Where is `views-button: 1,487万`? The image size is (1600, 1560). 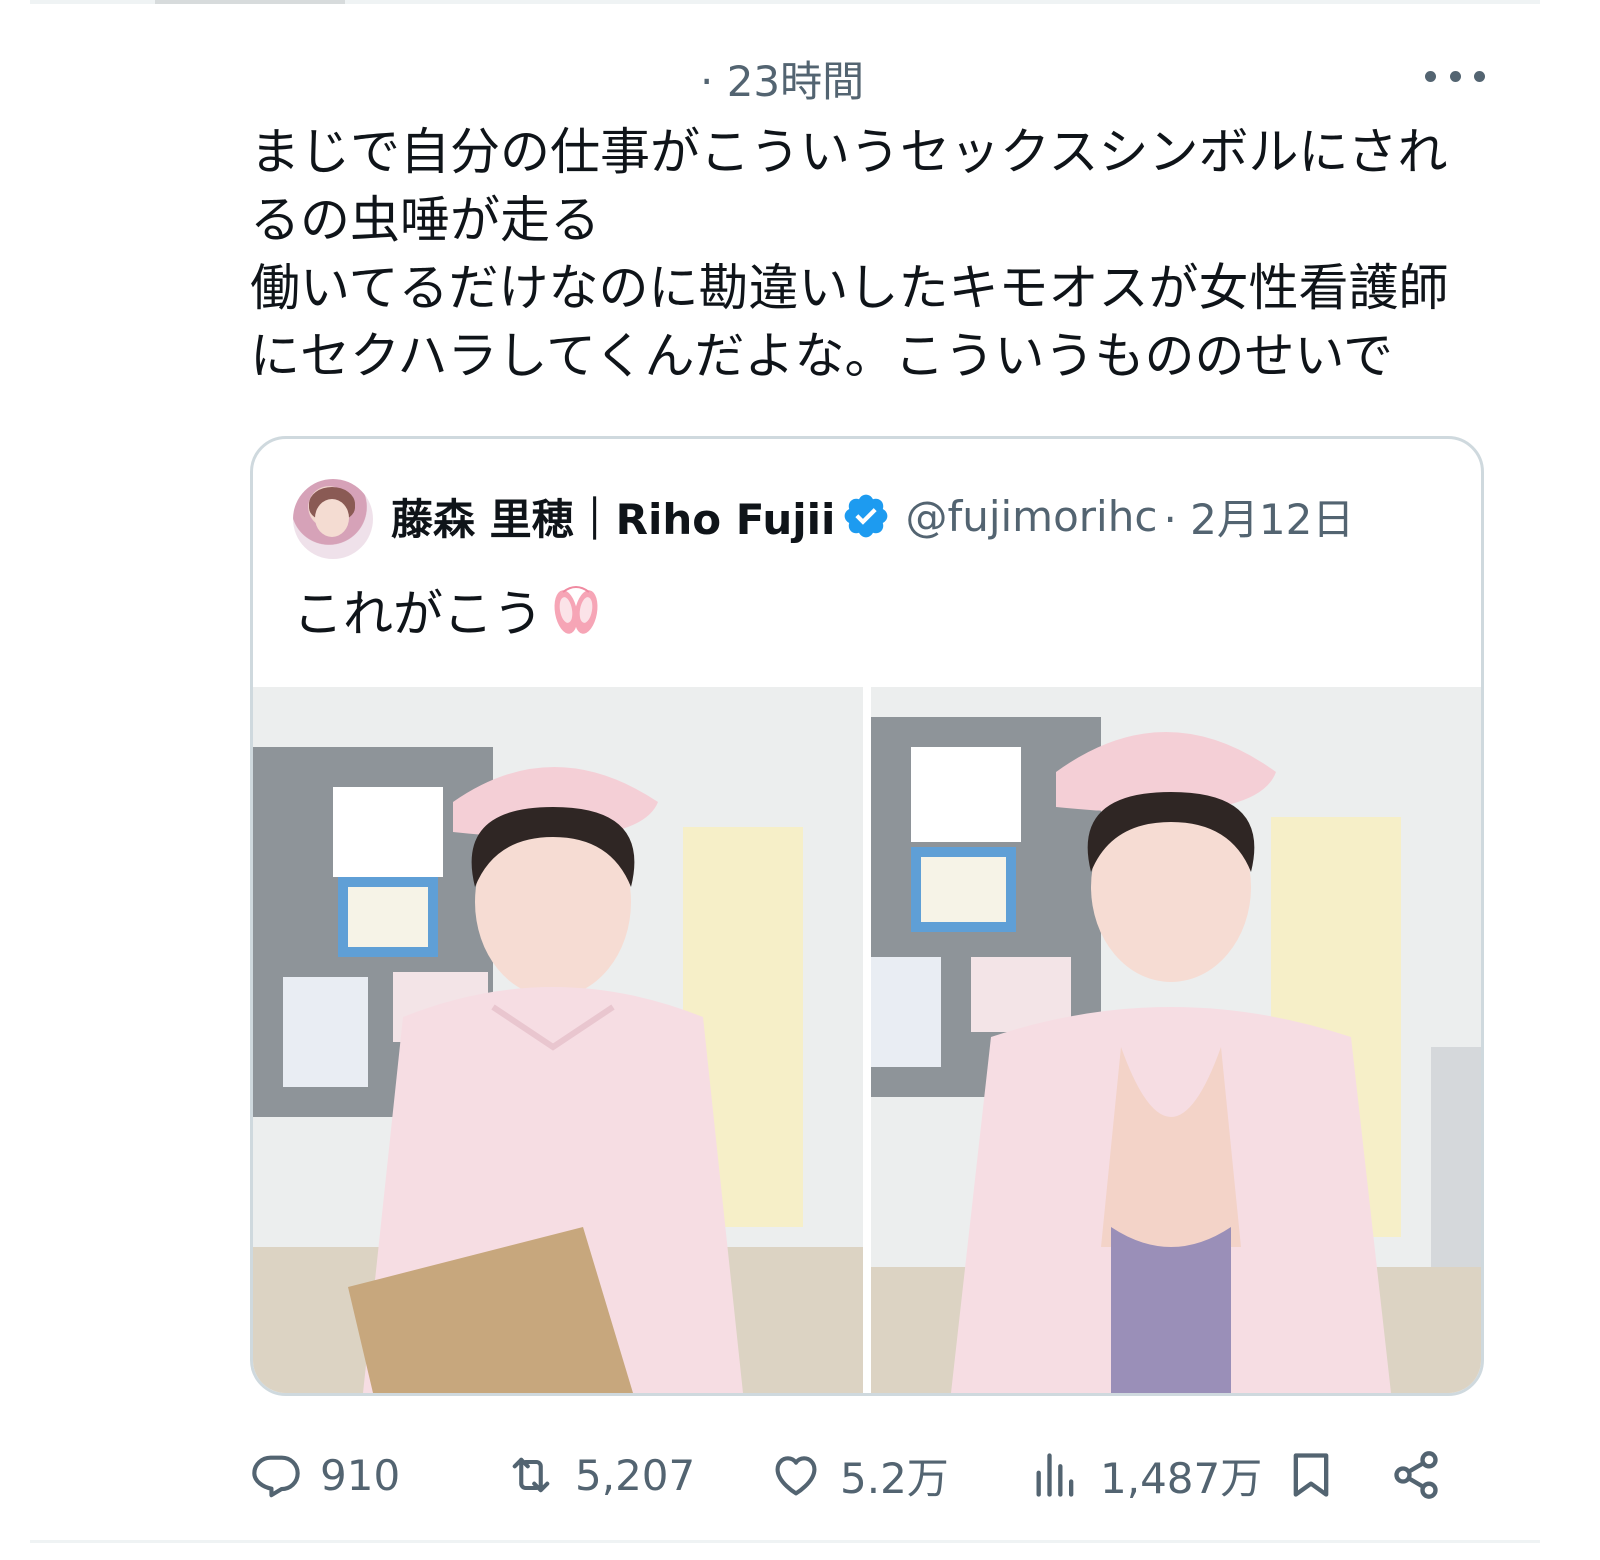
views-button: 1,487万 is located at coordinates (1146, 1475).